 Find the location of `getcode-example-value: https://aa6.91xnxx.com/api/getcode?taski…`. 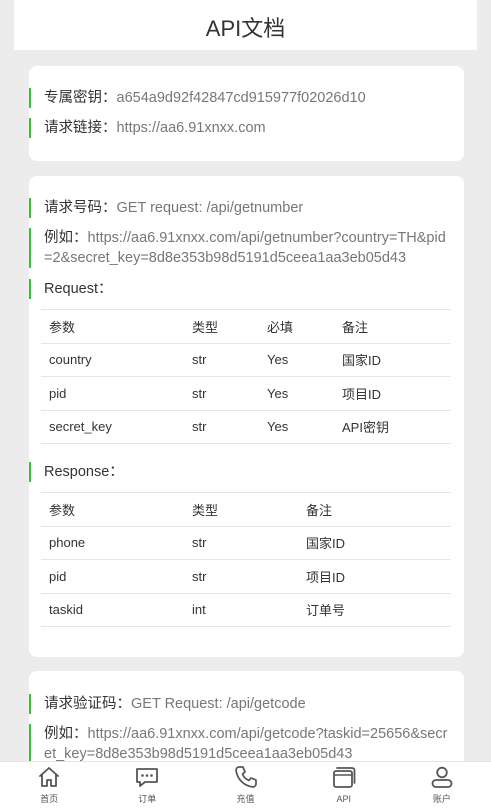

getcode-example-value: https://aa6.91xnxx.com/api/getcode?taski… is located at coordinates (245, 744).